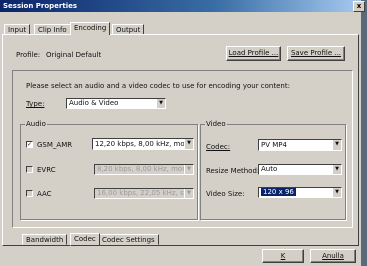 The width and height of the screenshot is (367, 266). I want to click on evrc-value: 8,20 kbps, 8,00 kHz, mono, so click(144, 169).